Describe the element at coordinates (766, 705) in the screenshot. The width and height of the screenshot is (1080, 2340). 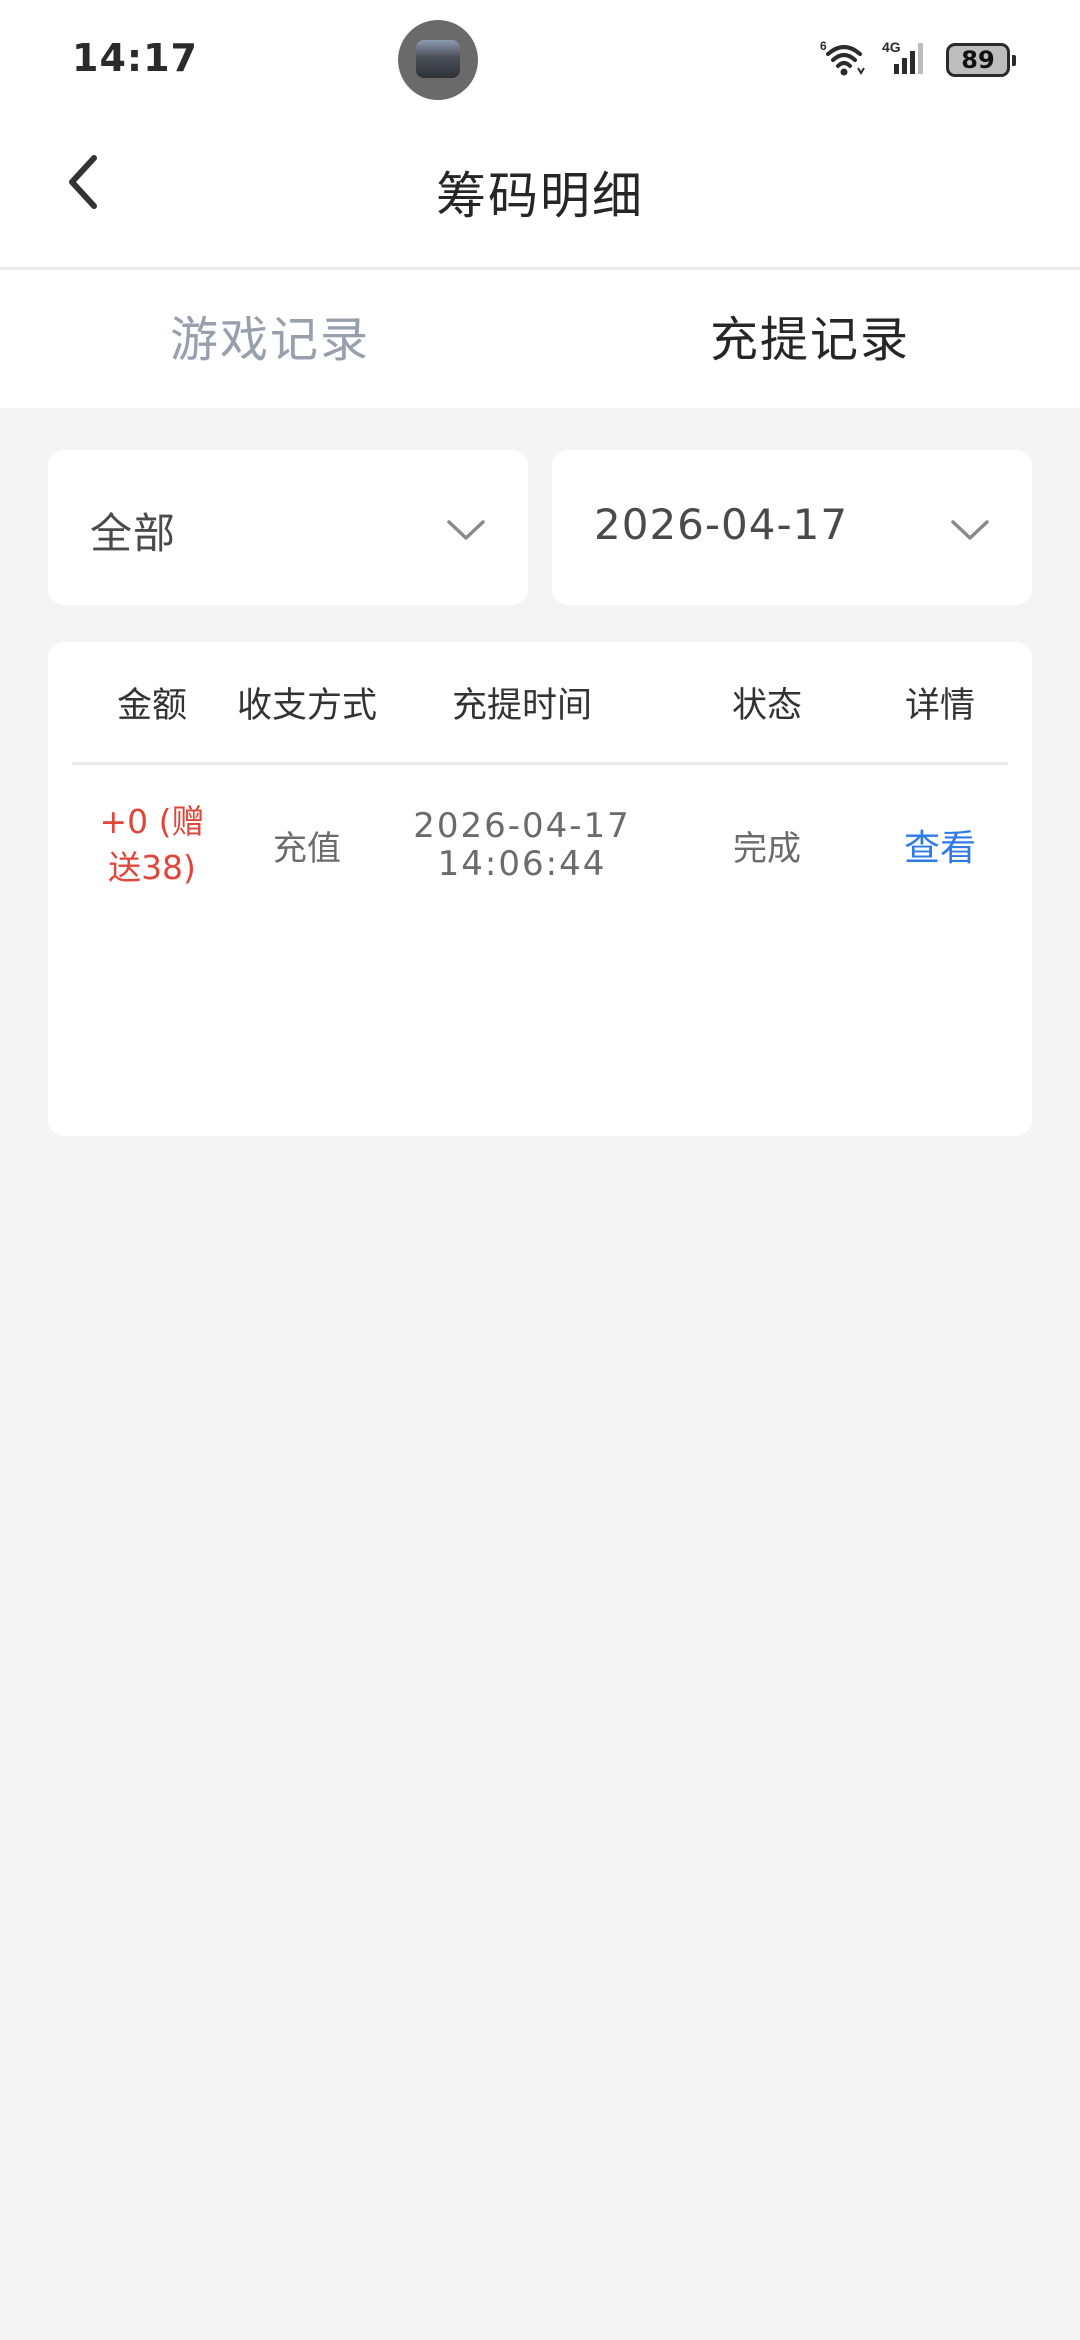
I see `column-header-status: 状态` at that location.